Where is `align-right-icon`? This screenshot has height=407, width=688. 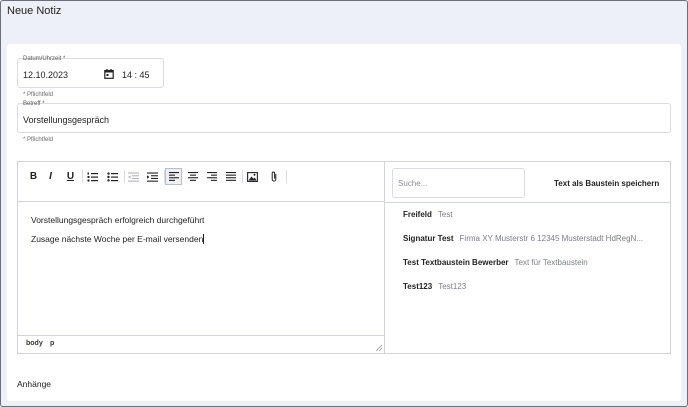
align-right-icon is located at coordinates (211, 176).